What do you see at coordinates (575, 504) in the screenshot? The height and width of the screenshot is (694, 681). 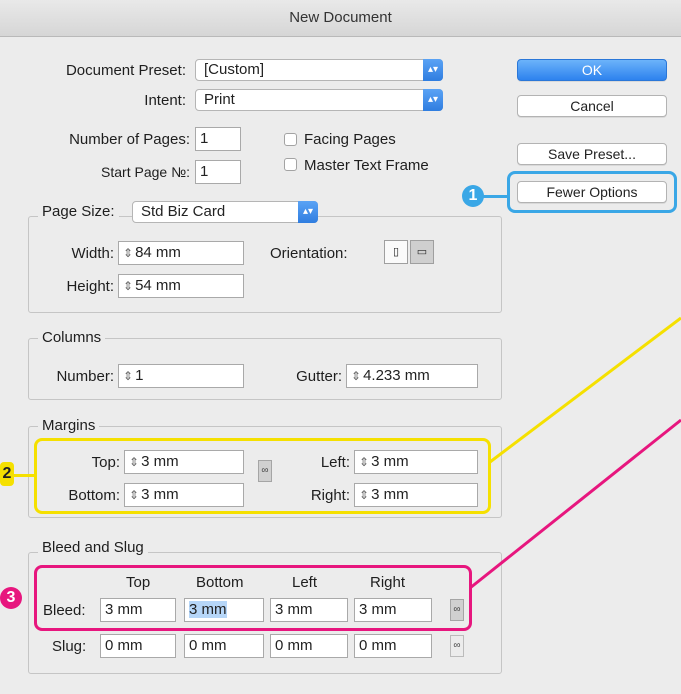 I see `pink-callout-line` at bounding box center [575, 504].